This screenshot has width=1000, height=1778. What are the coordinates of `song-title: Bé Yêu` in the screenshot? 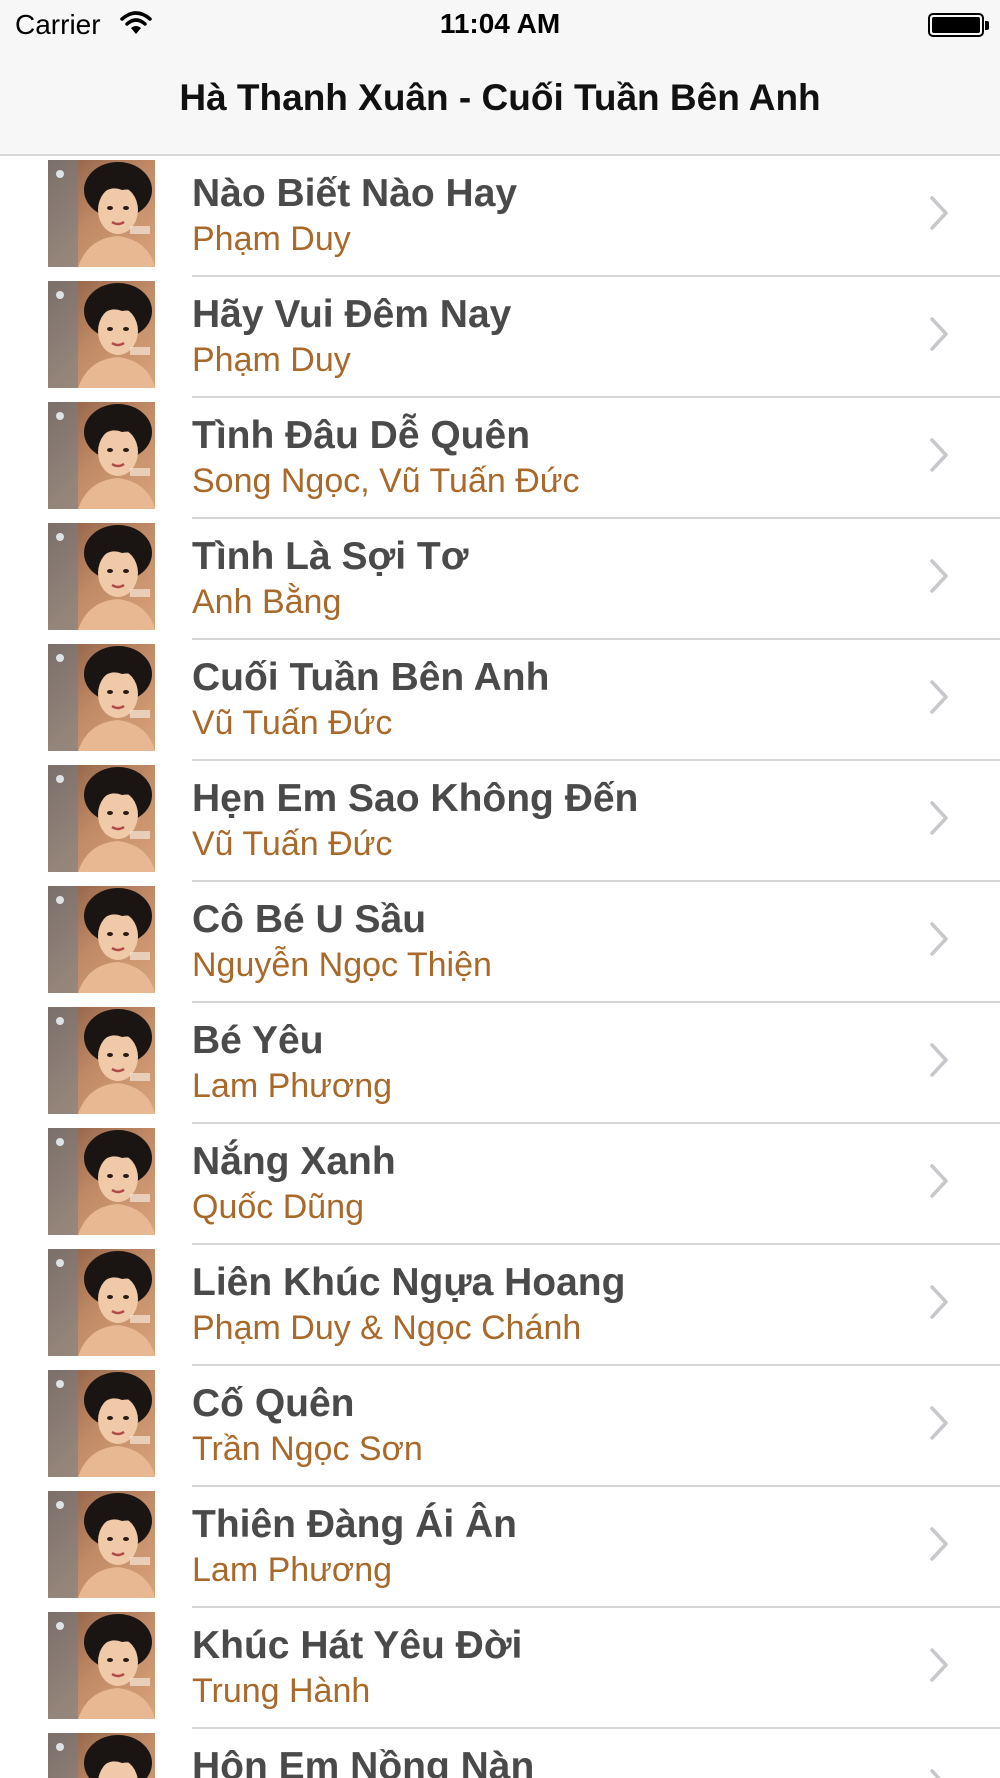 It's located at (258, 1040).